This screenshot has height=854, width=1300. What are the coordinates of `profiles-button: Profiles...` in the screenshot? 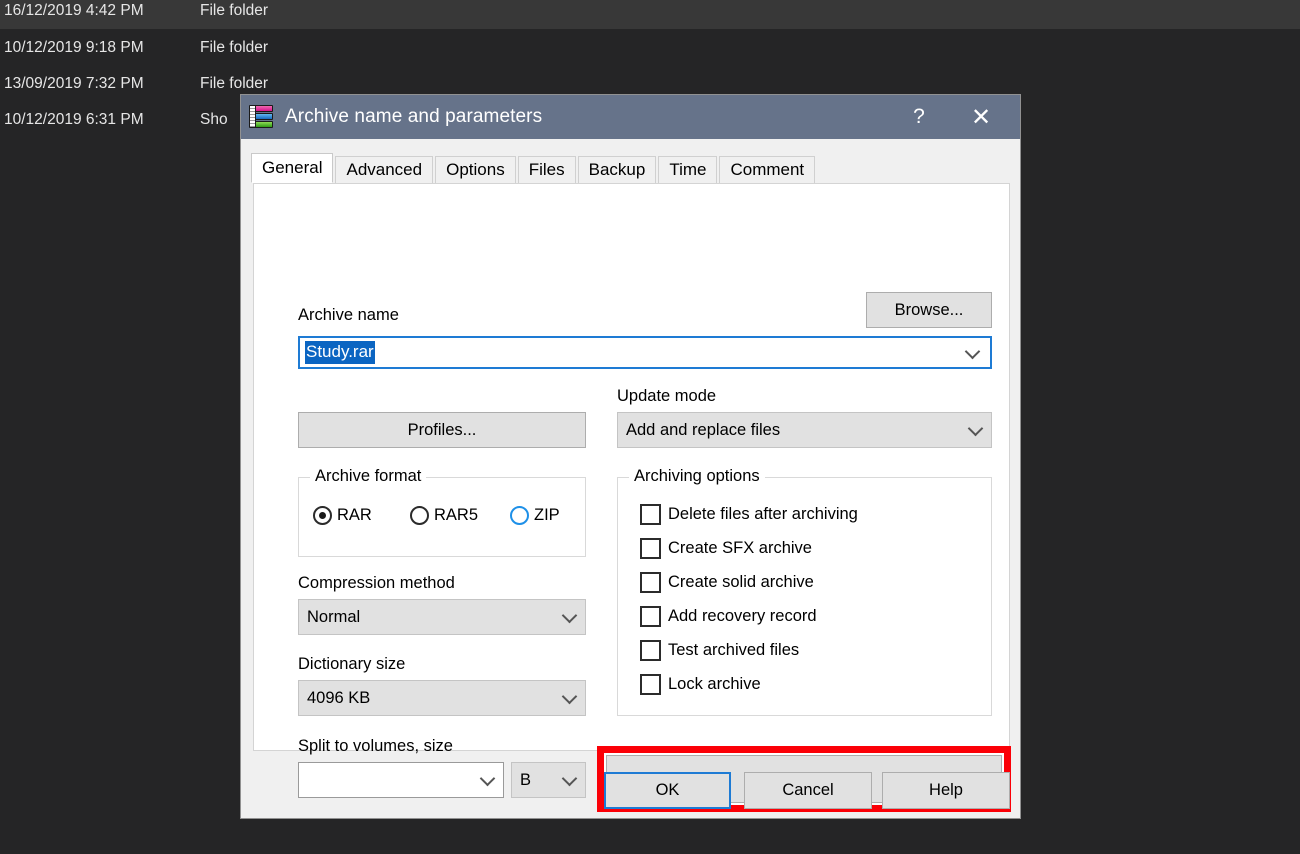 It's located at (442, 430).